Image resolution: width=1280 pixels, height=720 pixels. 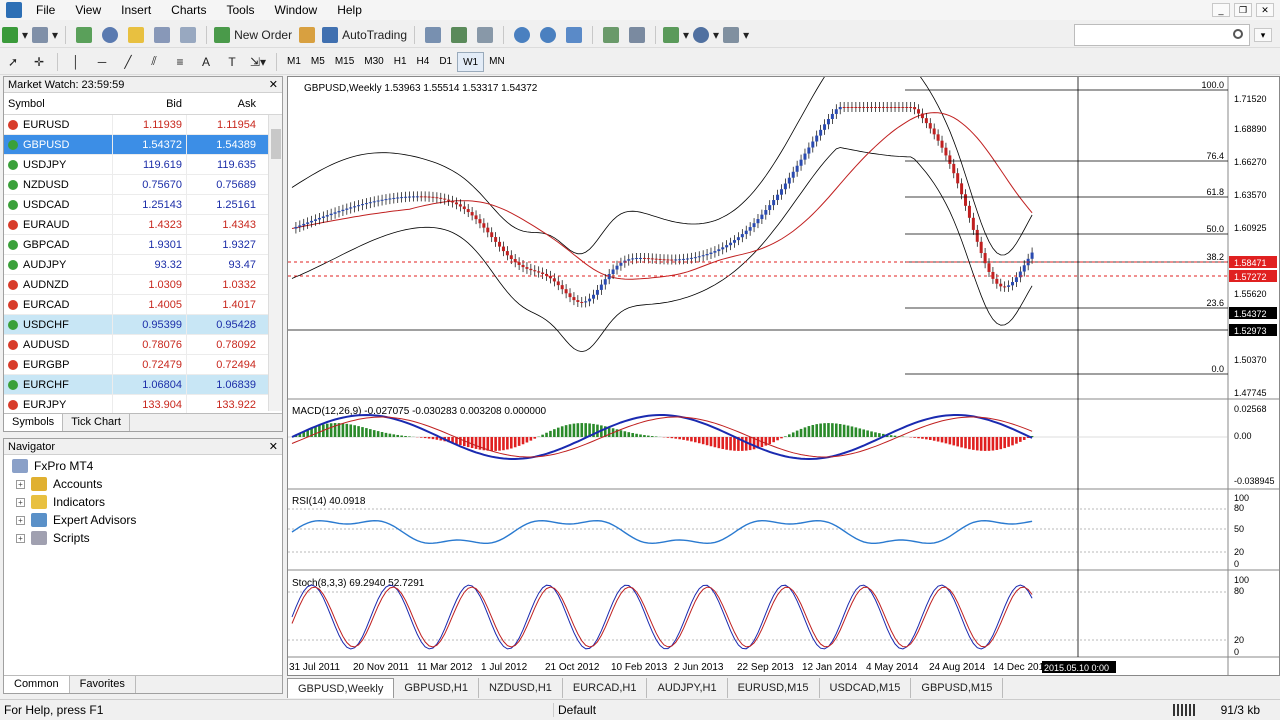 I want to click on horizontal-line-button: ─, so click(x=102, y=62).